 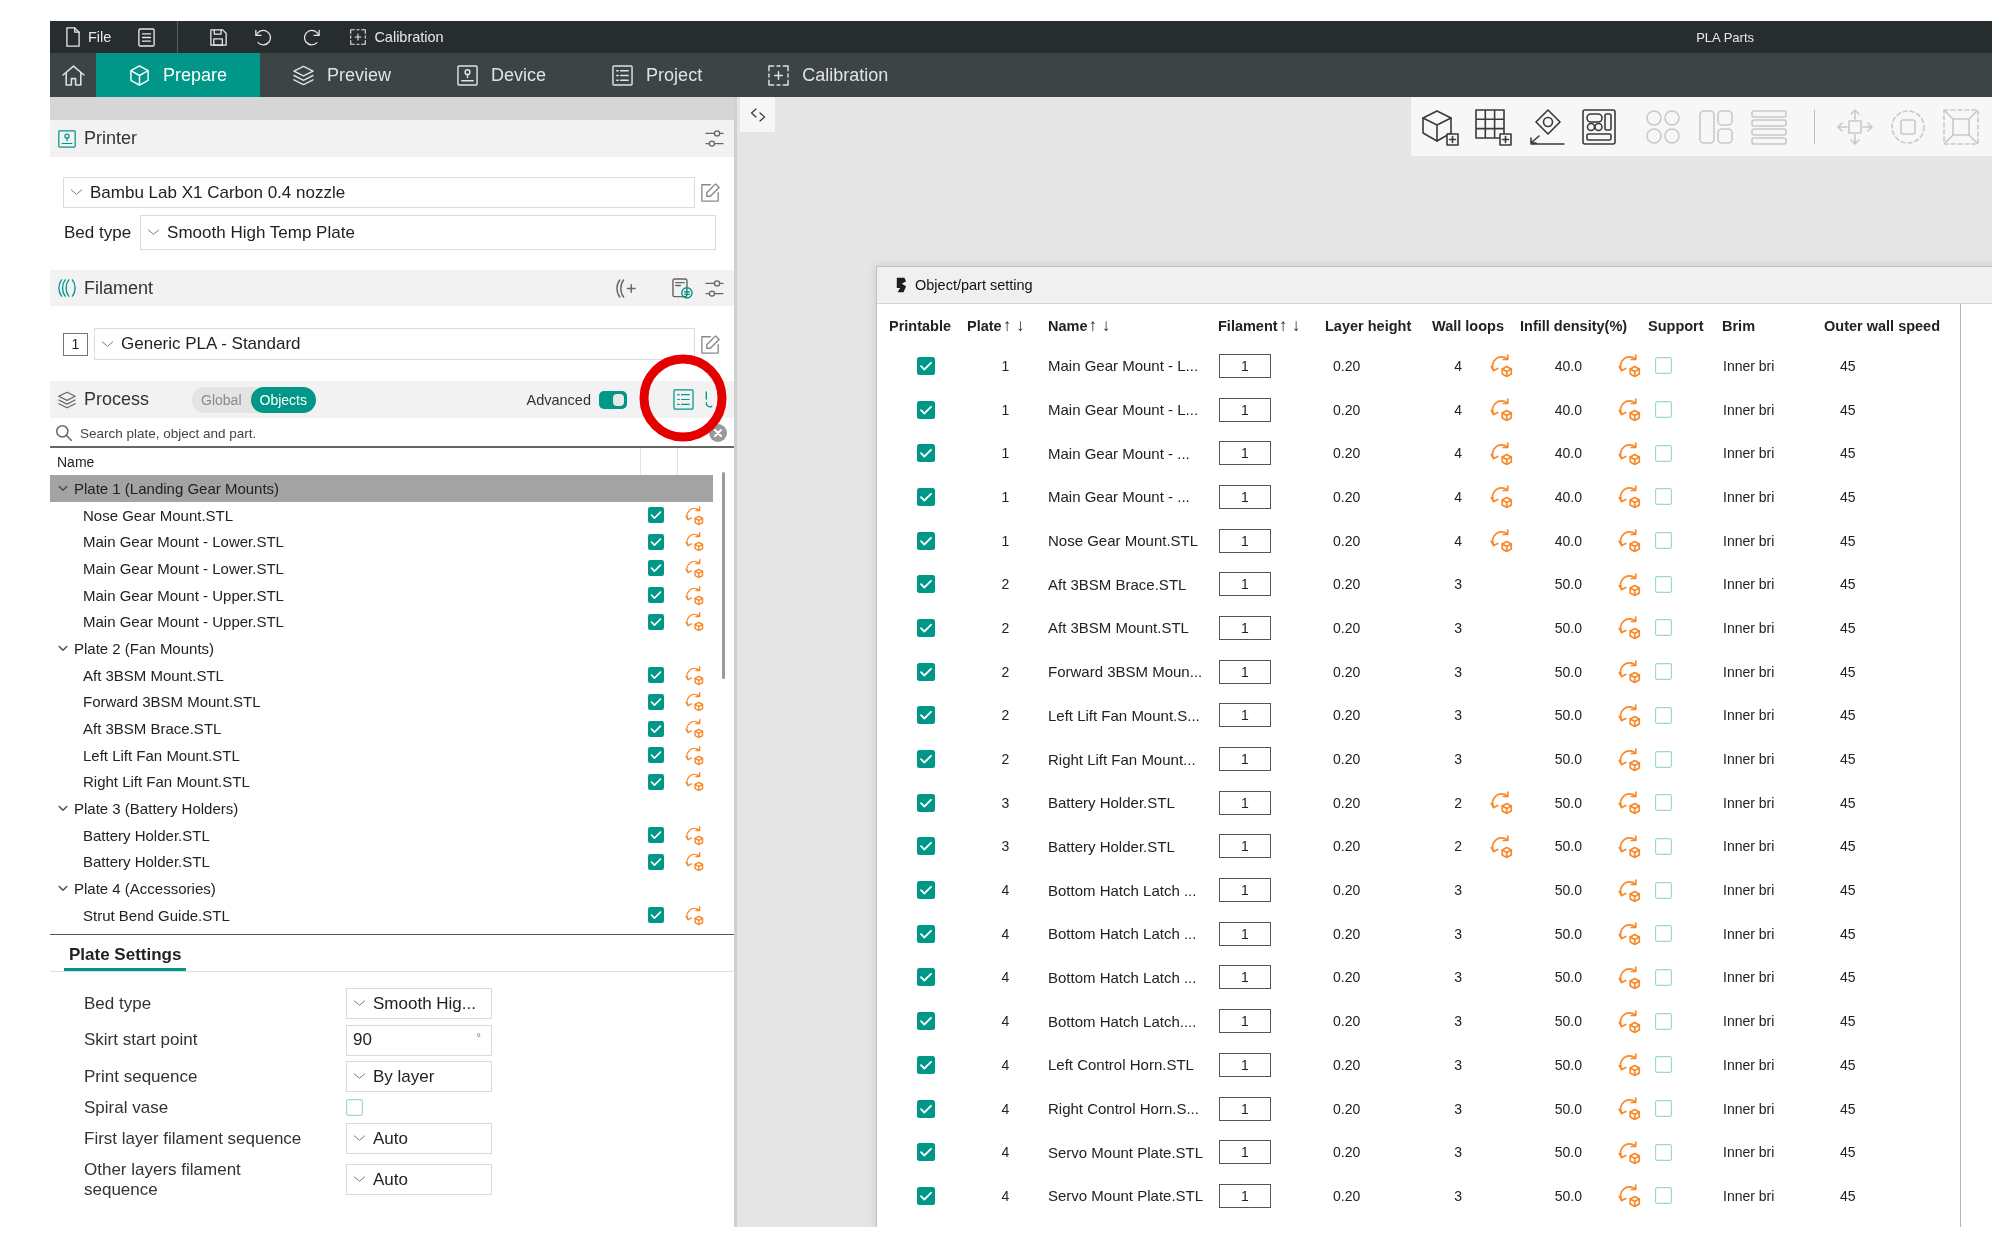 I want to click on tree-item: Plate 4 (Accessories), so click(x=381, y=888).